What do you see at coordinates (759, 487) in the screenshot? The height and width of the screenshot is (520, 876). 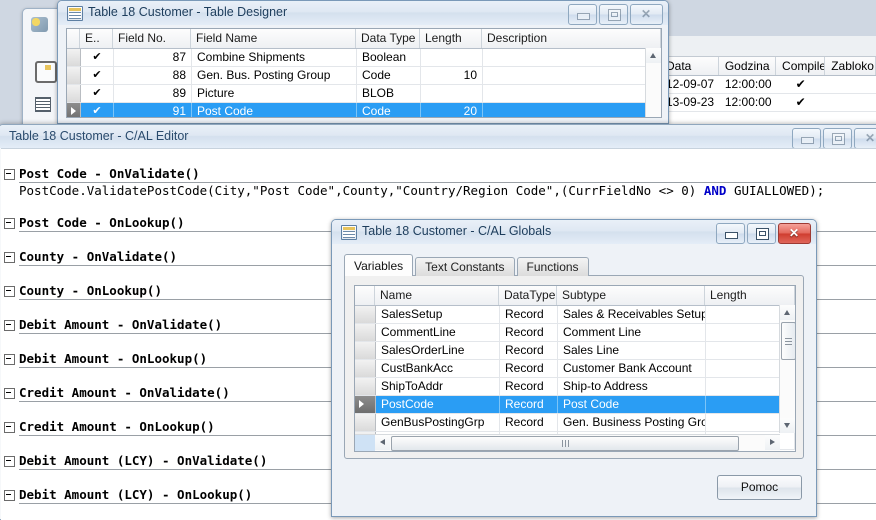 I see `help-button: Pomoc` at bounding box center [759, 487].